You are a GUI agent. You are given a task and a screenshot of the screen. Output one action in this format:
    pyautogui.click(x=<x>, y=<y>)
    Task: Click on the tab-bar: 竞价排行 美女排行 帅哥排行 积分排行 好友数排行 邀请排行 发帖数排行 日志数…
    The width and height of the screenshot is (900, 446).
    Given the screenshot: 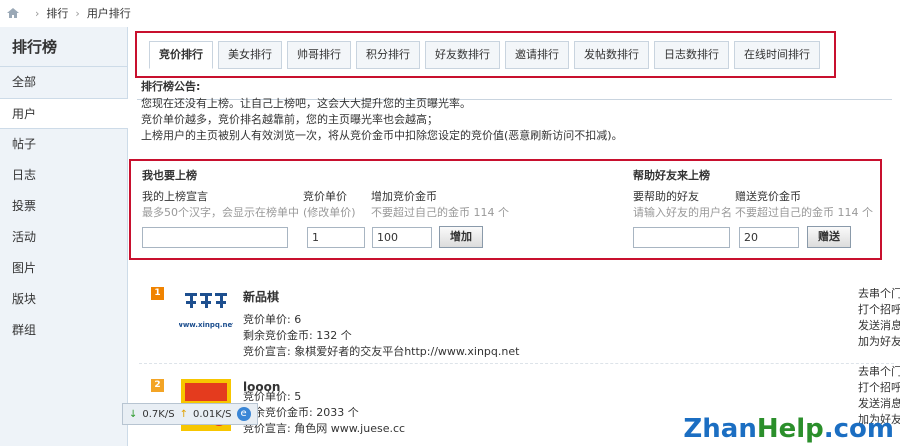 What is the action you would take?
    pyautogui.click(x=487, y=55)
    